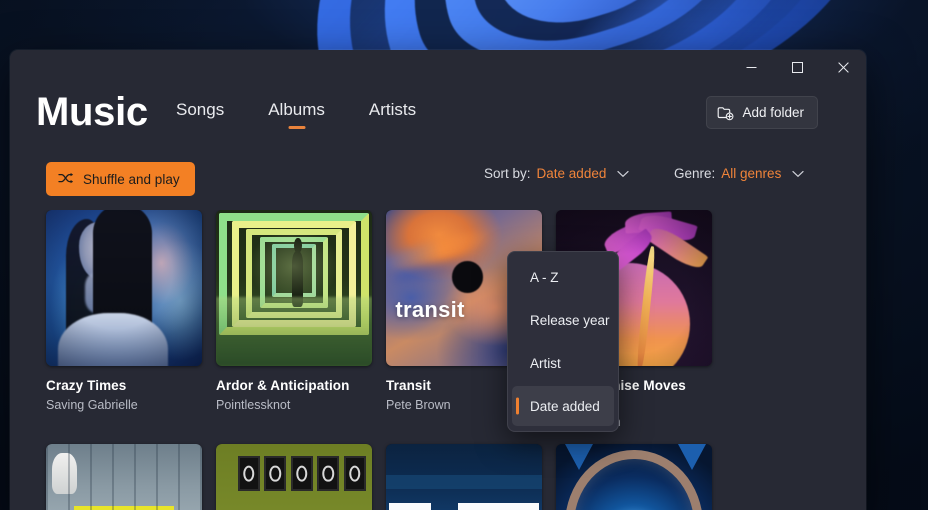  What do you see at coordinates (545, 363) in the screenshot?
I see `sort-menu-item-label: Artist` at bounding box center [545, 363].